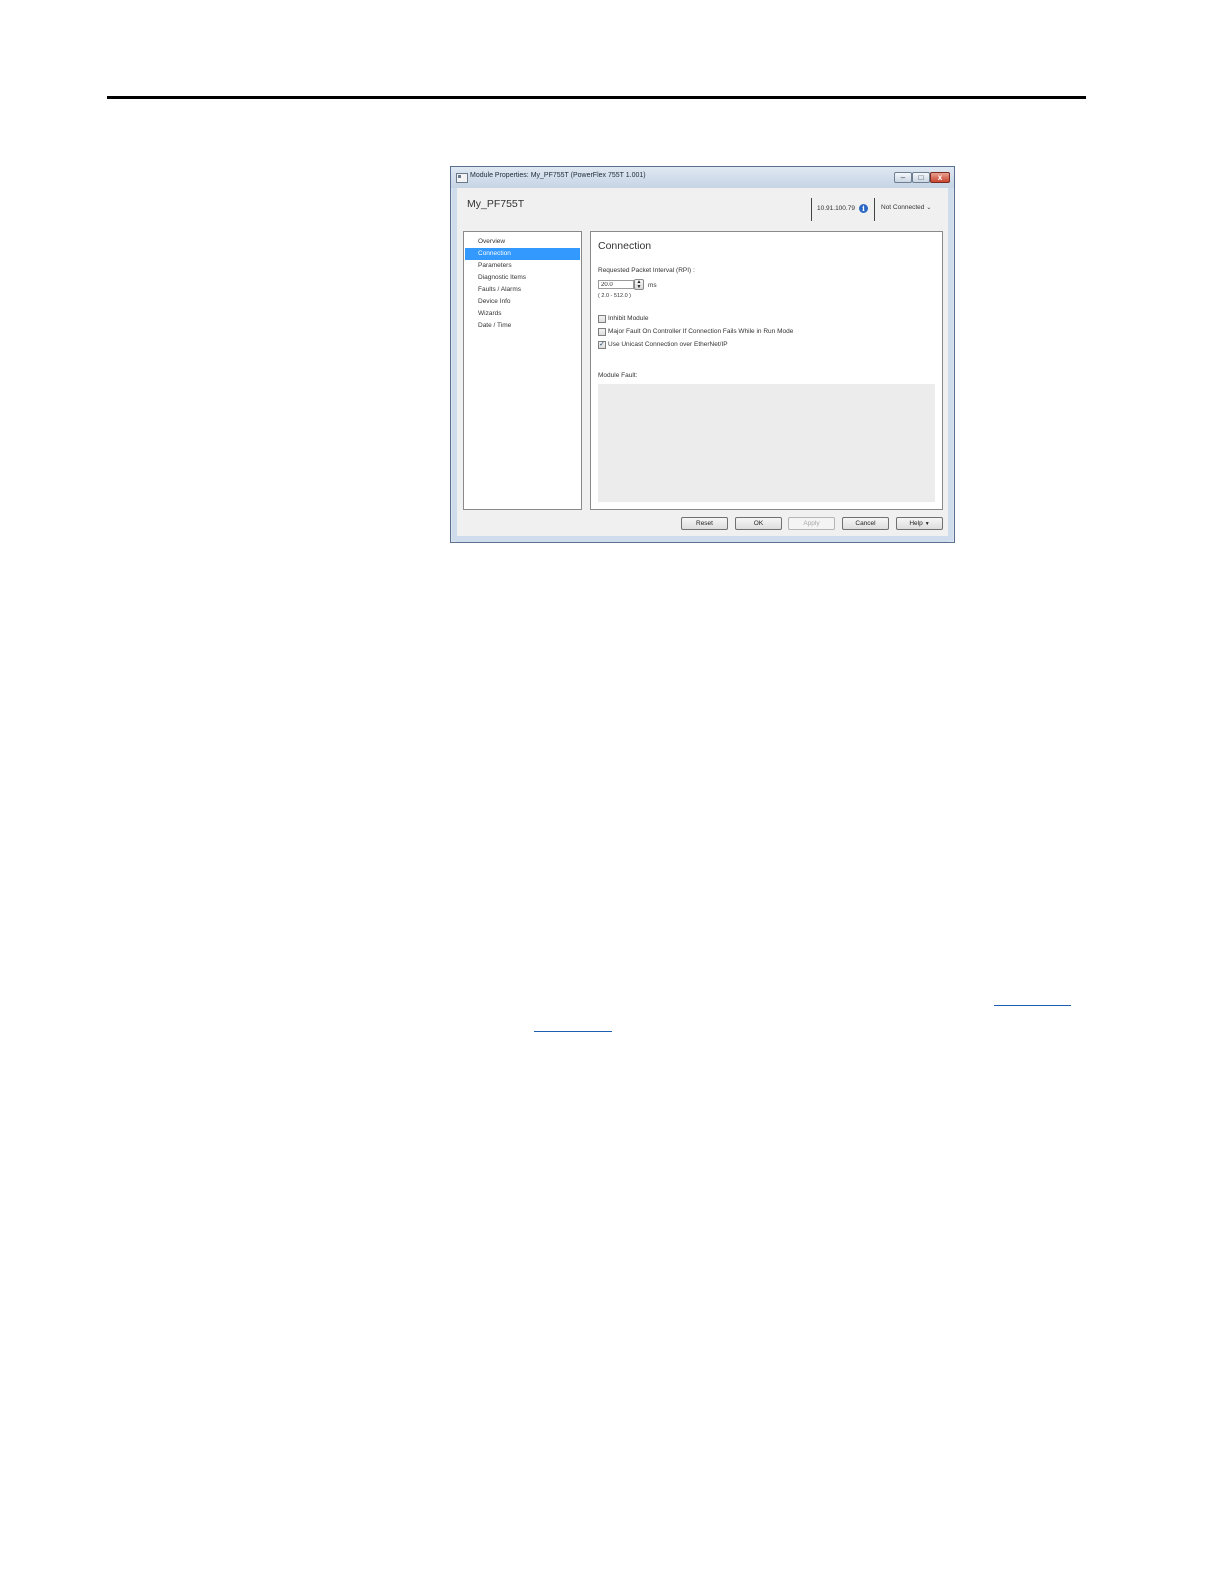 The width and height of the screenshot is (1224, 1584). I want to click on nav-item-parameters: Parameters, so click(522, 266).